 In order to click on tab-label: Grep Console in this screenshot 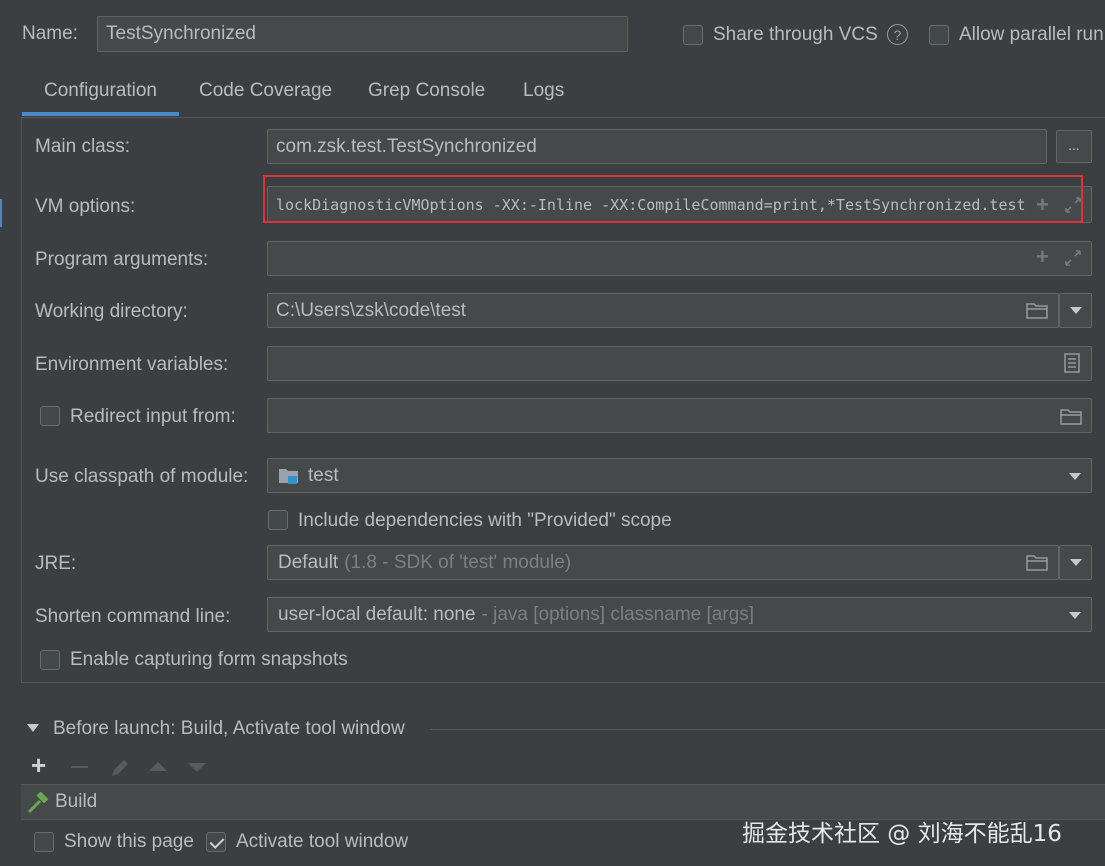, I will do `click(427, 90)`.